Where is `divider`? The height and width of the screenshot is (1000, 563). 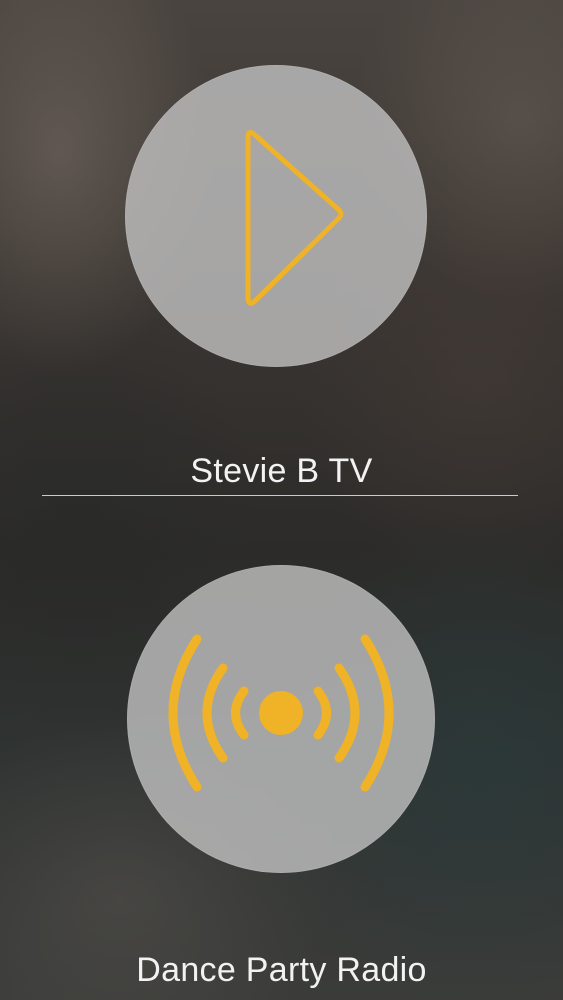
divider is located at coordinates (280, 495).